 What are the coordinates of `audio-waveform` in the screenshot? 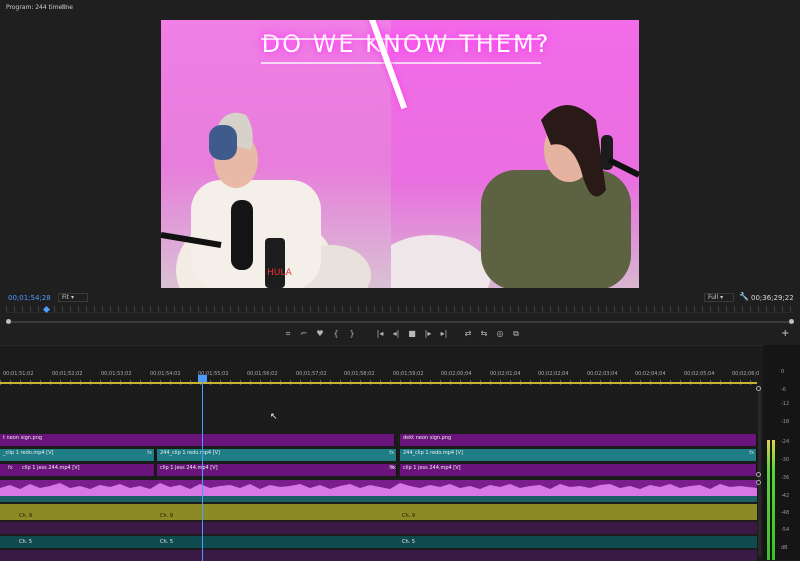 It's located at (378, 489).